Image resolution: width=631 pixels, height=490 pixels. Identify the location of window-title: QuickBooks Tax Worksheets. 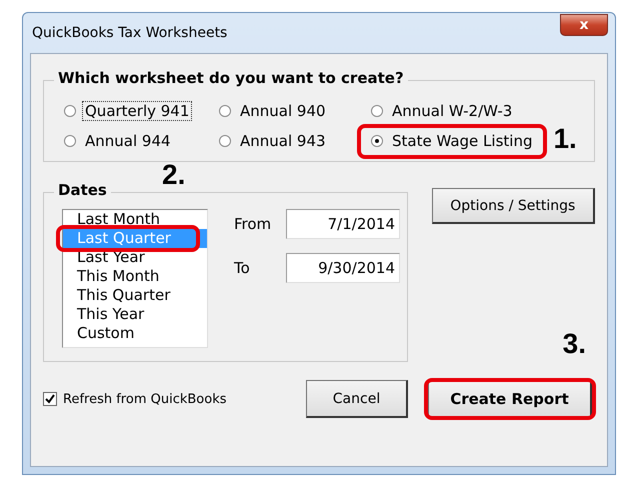
(129, 33).